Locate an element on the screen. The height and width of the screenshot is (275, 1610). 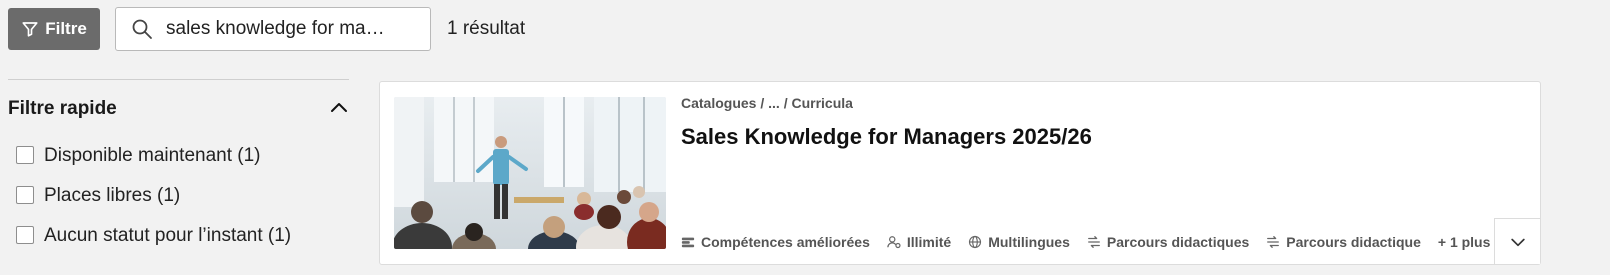
globe-icon is located at coordinates (975, 242).